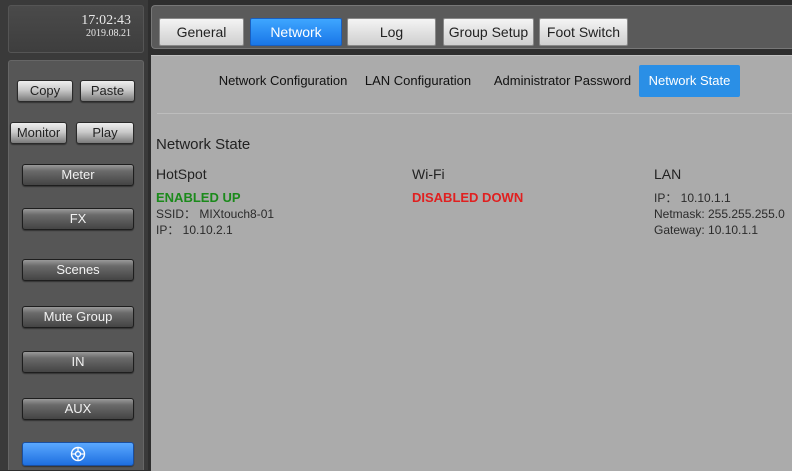  I want to click on subtab-network-state: Network State, so click(689, 81).